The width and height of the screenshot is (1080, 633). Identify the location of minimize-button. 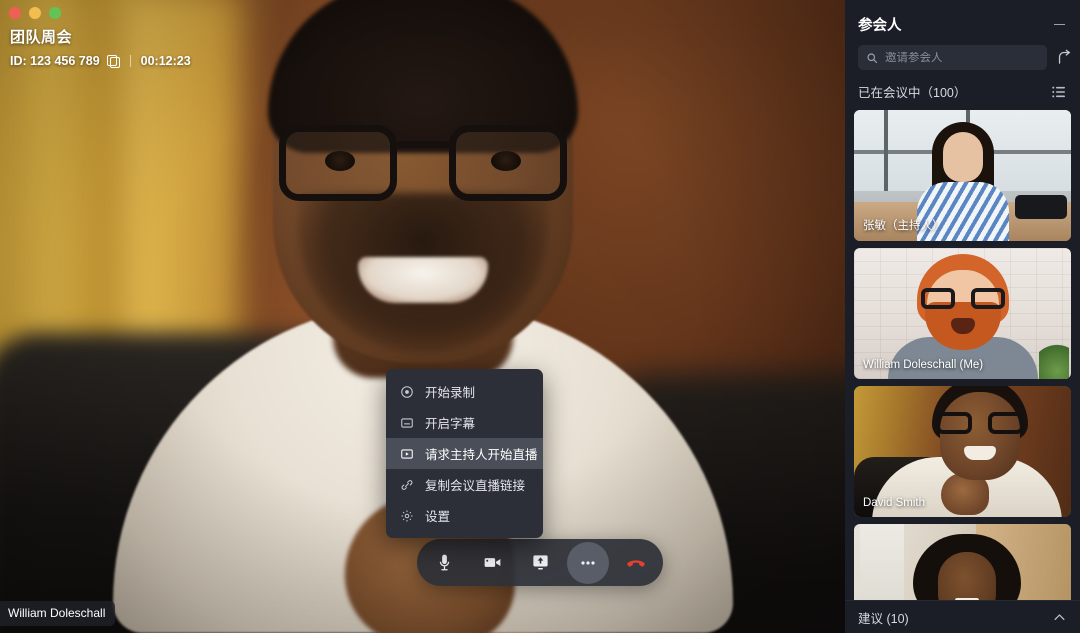
(35, 13).